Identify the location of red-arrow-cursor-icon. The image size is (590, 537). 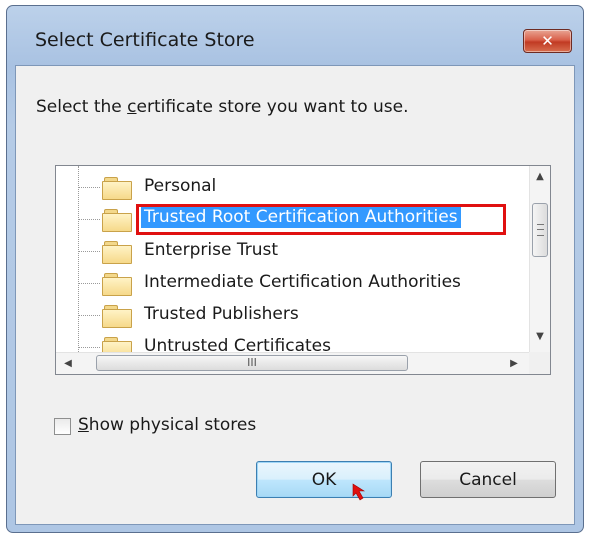
(359, 492).